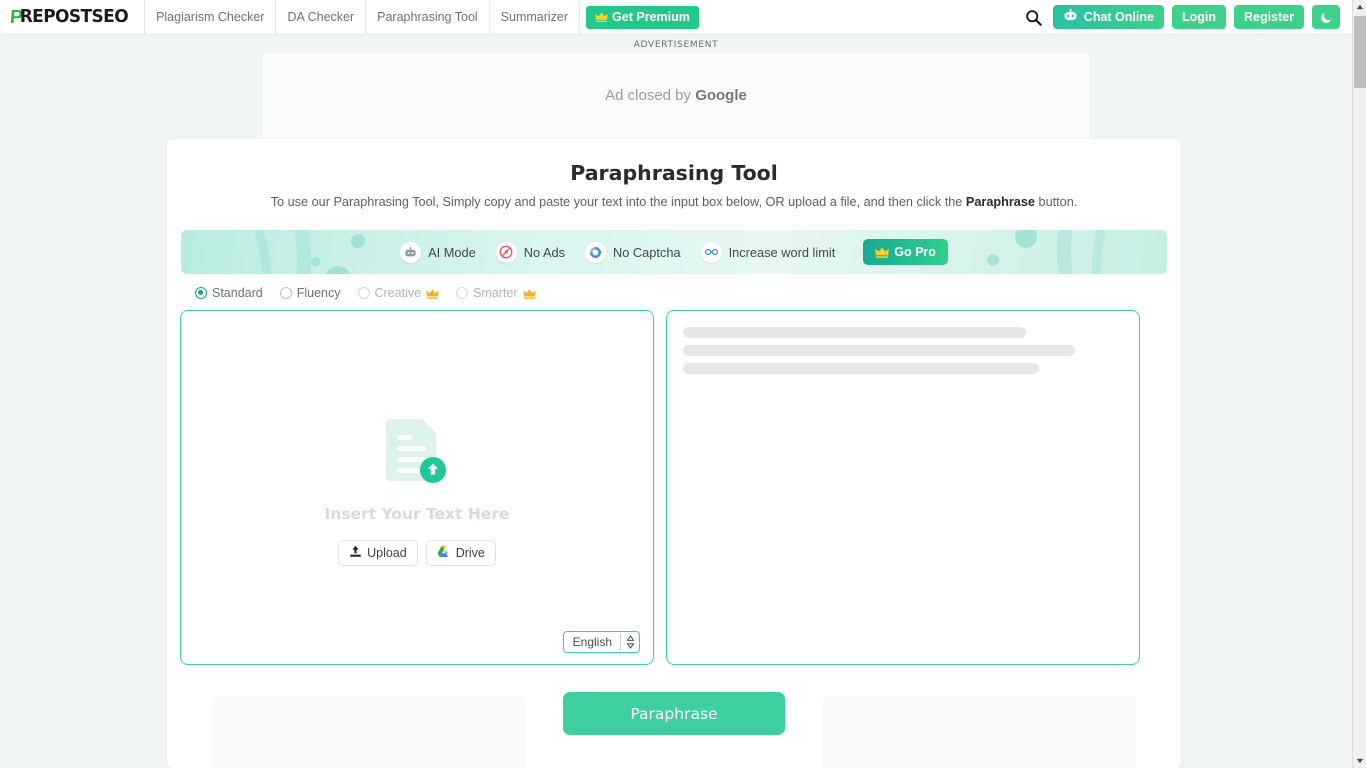  Describe the element at coordinates (1359, 7) in the screenshot. I see `caret-up-icon` at that location.